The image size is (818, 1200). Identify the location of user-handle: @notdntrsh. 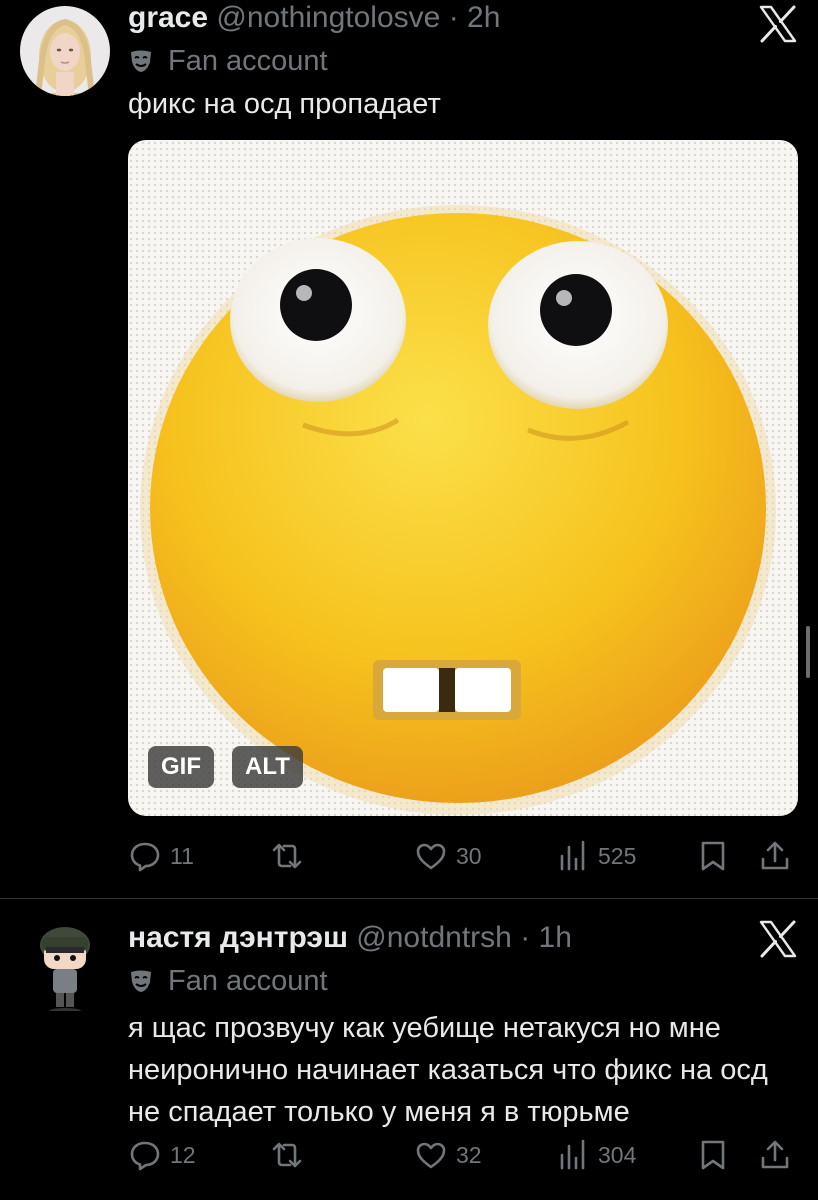
(434, 937).